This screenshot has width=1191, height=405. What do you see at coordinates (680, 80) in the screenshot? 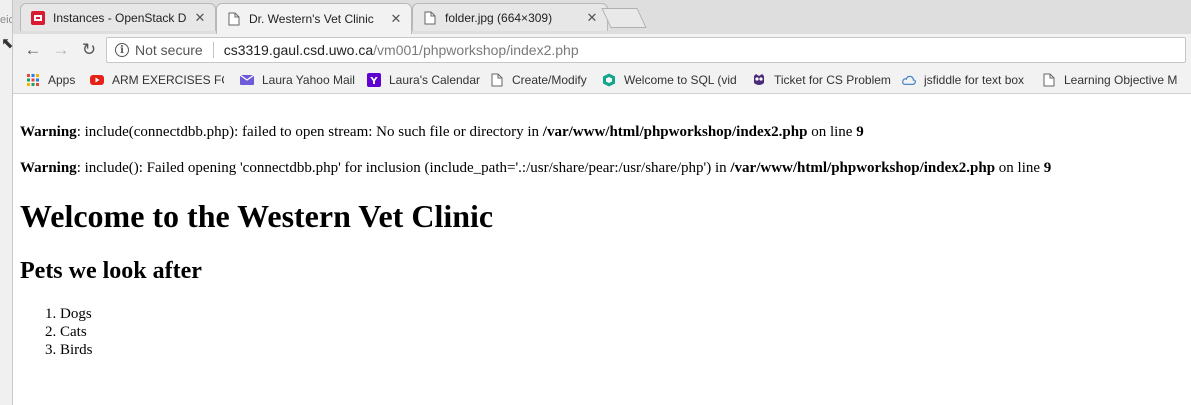
I see `bookmark-label: Welcome to SQL (vid` at bounding box center [680, 80].